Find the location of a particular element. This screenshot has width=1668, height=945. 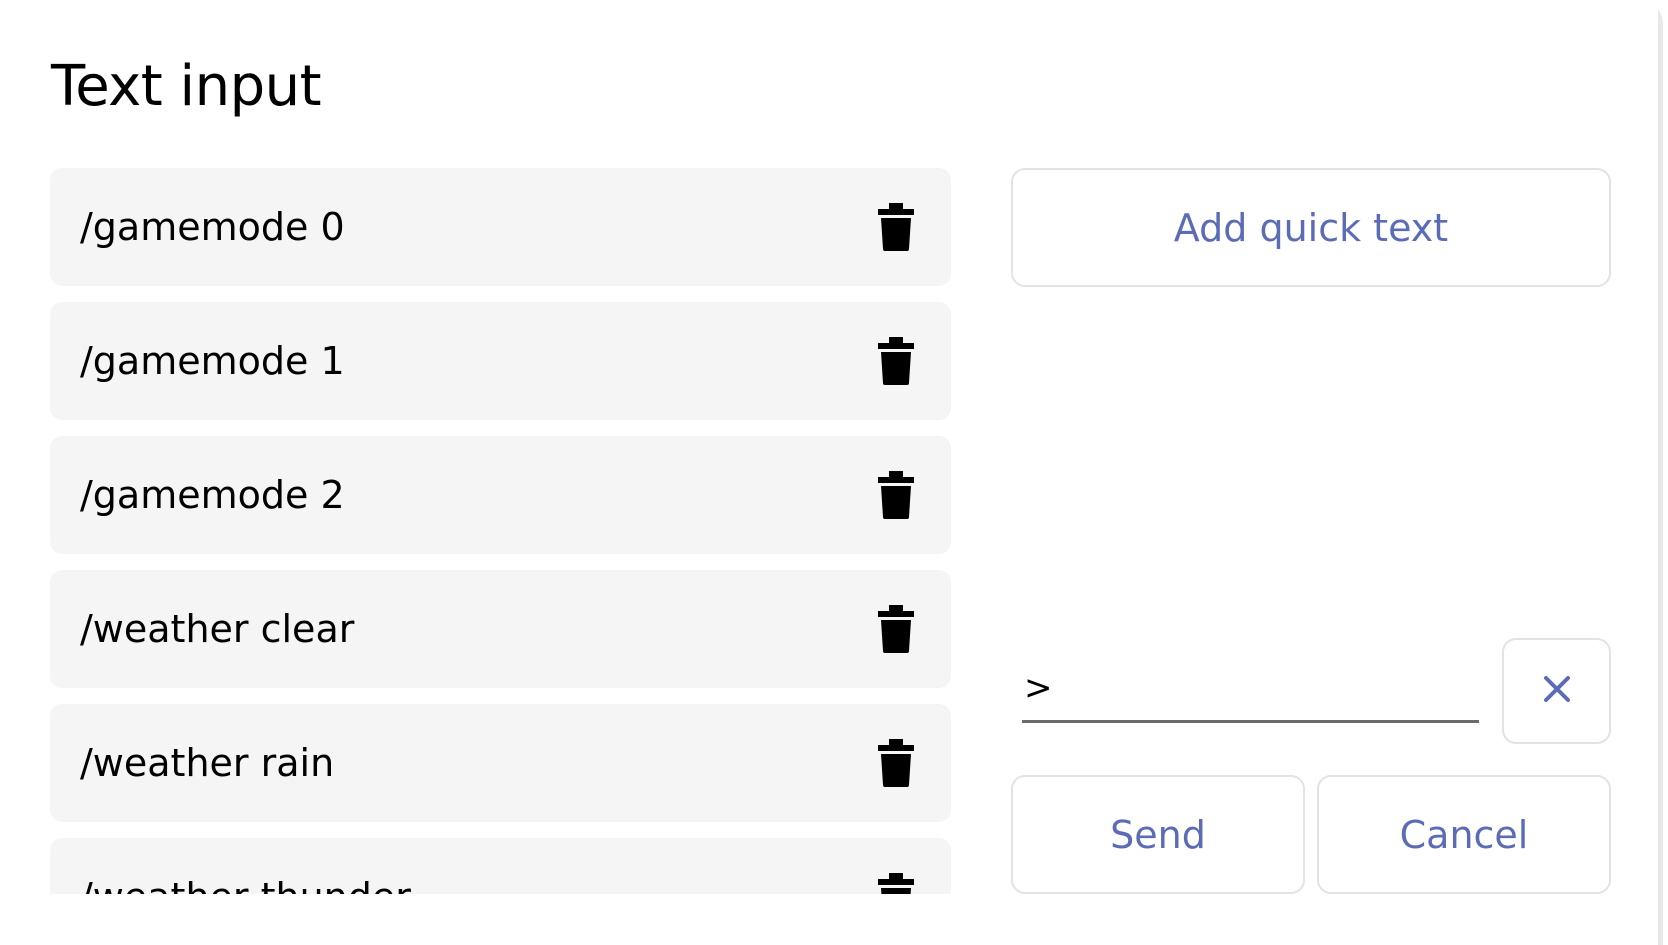

cancel-button: Cancel is located at coordinates (1464, 834).